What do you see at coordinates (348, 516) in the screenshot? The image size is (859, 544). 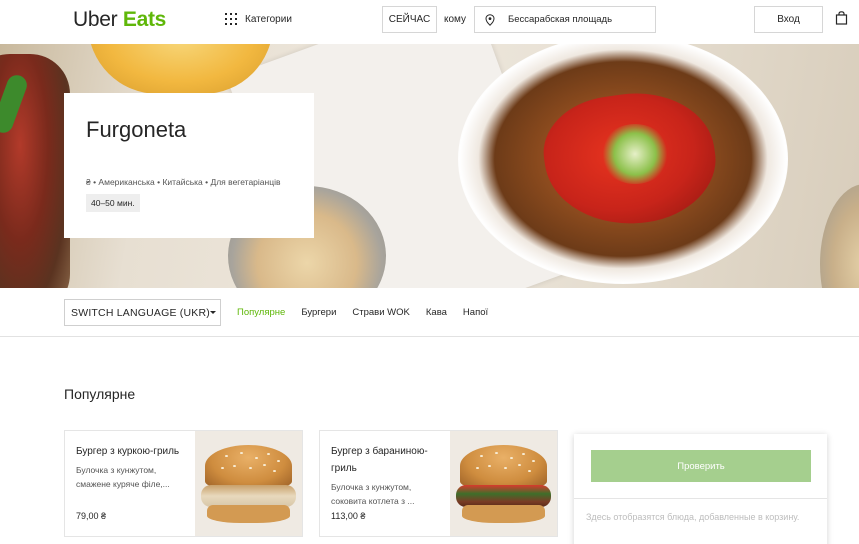 I see `menu-item-price: 113,00 ₴` at bounding box center [348, 516].